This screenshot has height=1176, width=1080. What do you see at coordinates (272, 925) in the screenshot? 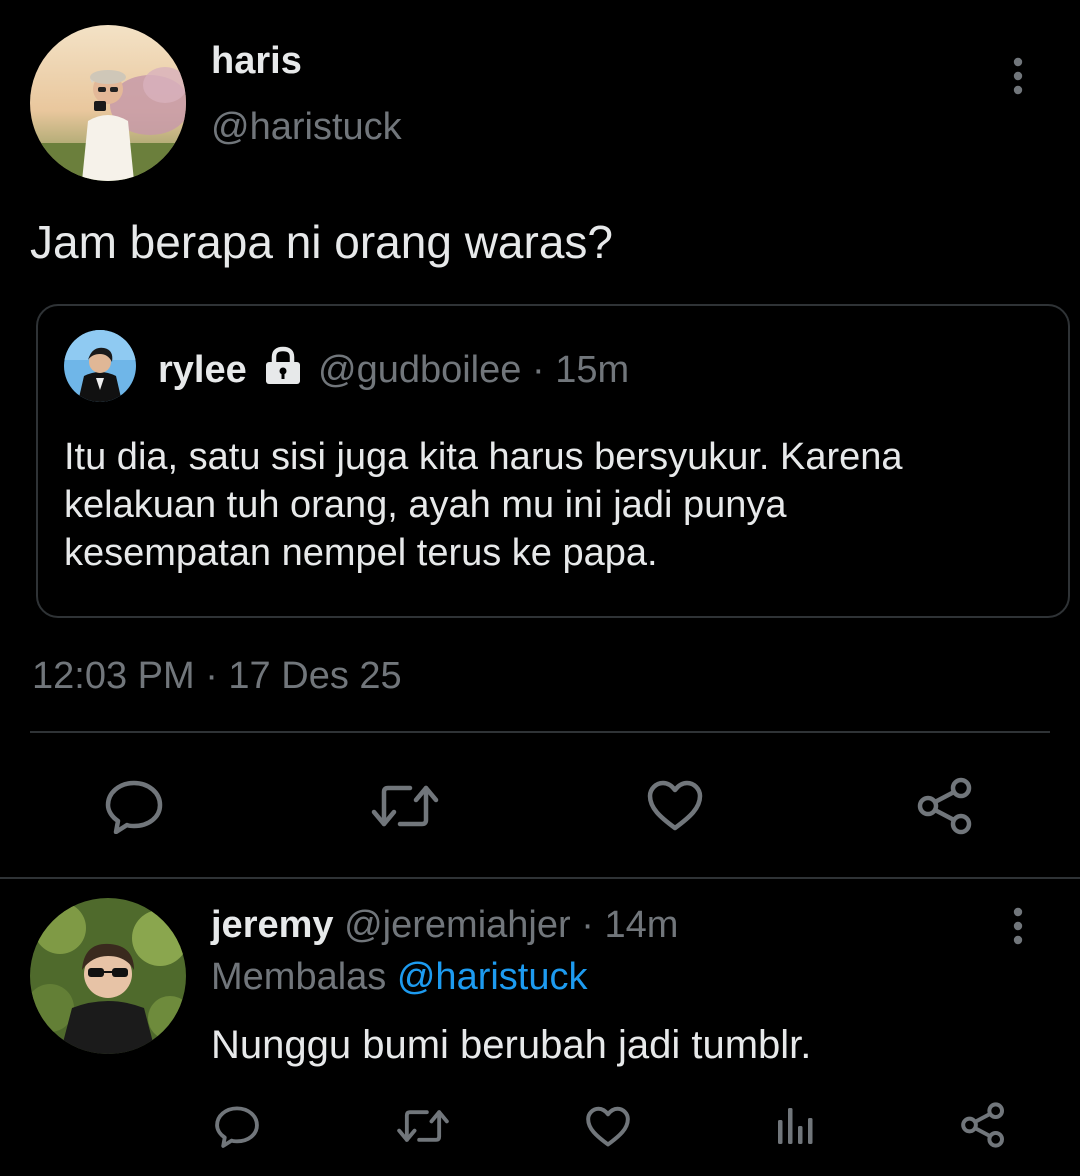
I see `reply-author-name: jeremy` at bounding box center [272, 925].